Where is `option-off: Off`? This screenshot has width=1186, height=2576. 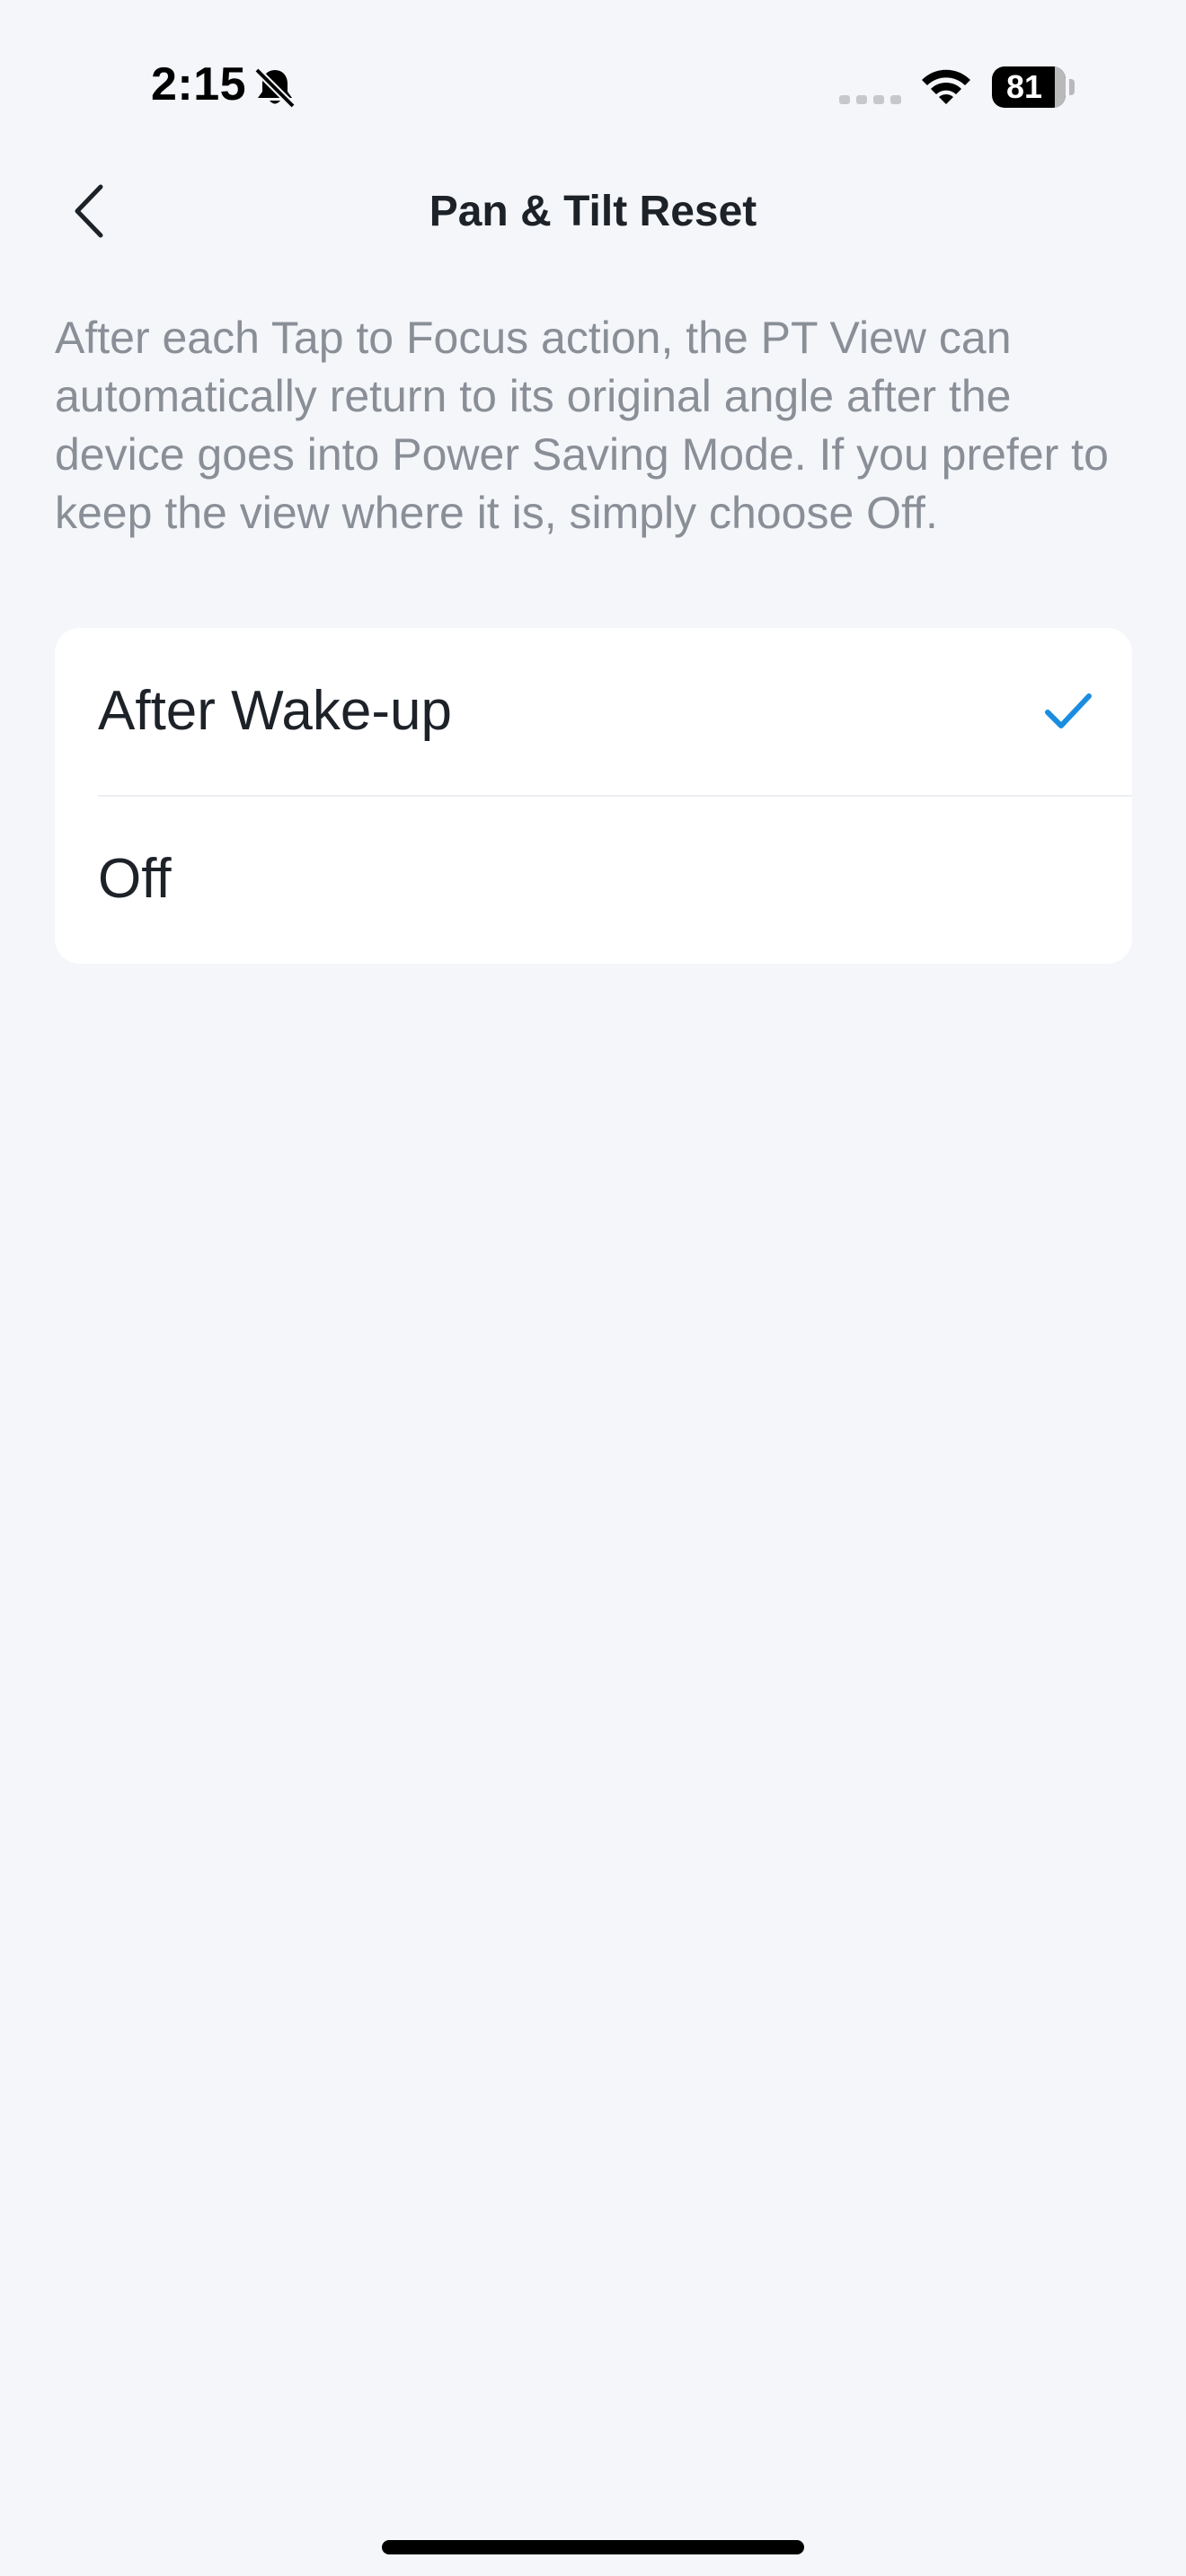 option-off: Off is located at coordinates (593, 879).